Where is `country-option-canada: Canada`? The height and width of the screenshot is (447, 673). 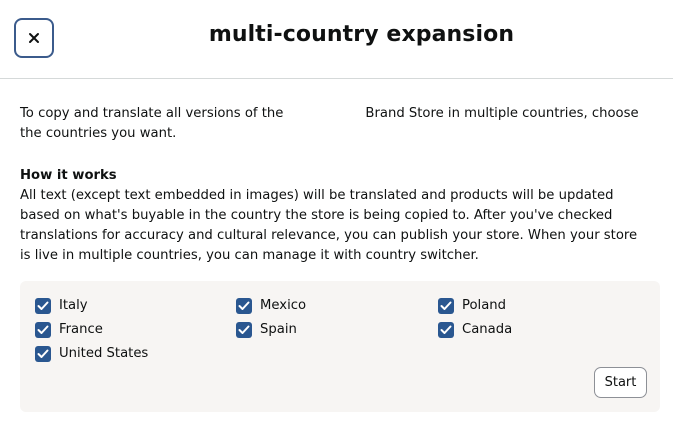 country-option-canada: Canada is located at coordinates (475, 330).